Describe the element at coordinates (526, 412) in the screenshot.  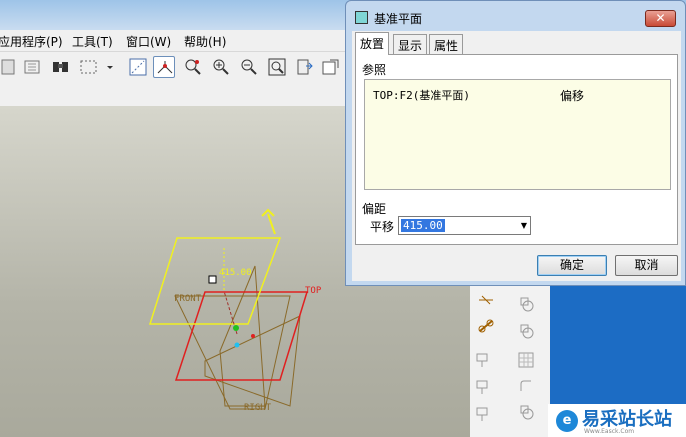
I see `rib-icon` at that location.